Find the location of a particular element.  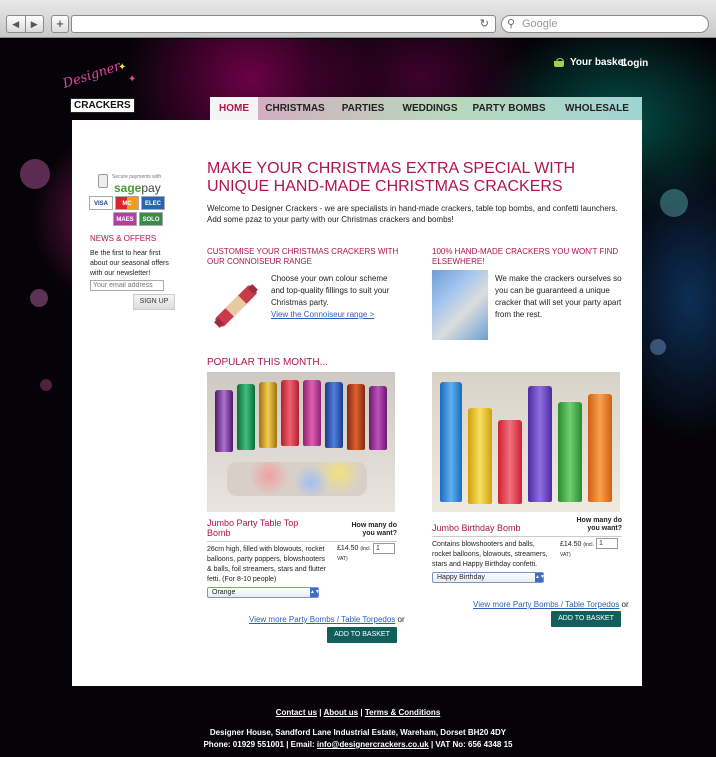

product-name-table-top-bomb: Jumbo Party Table Top Bomb is located at coordinates (262, 528).